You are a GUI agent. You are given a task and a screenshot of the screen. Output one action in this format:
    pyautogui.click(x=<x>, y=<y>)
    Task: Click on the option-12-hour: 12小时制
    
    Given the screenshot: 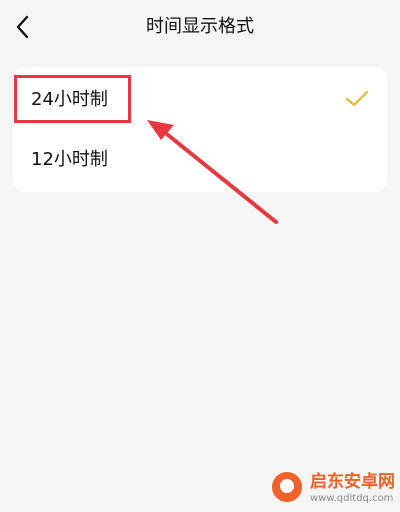 What is the action you would take?
    pyautogui.click(x=200, y=161)
    